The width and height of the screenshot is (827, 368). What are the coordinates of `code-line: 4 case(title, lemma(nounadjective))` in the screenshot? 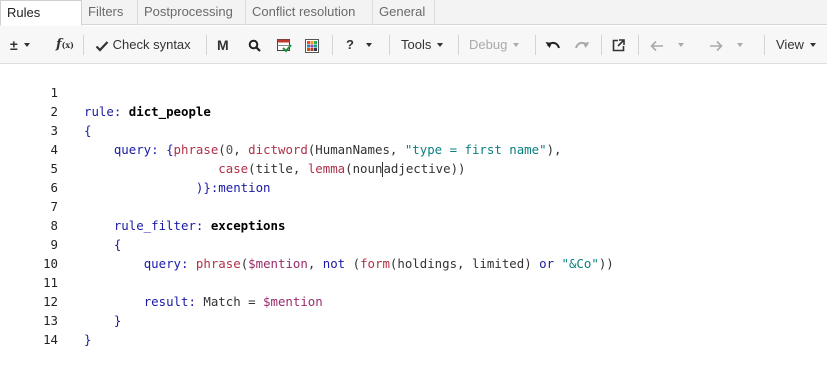 It's located at (233, 149).